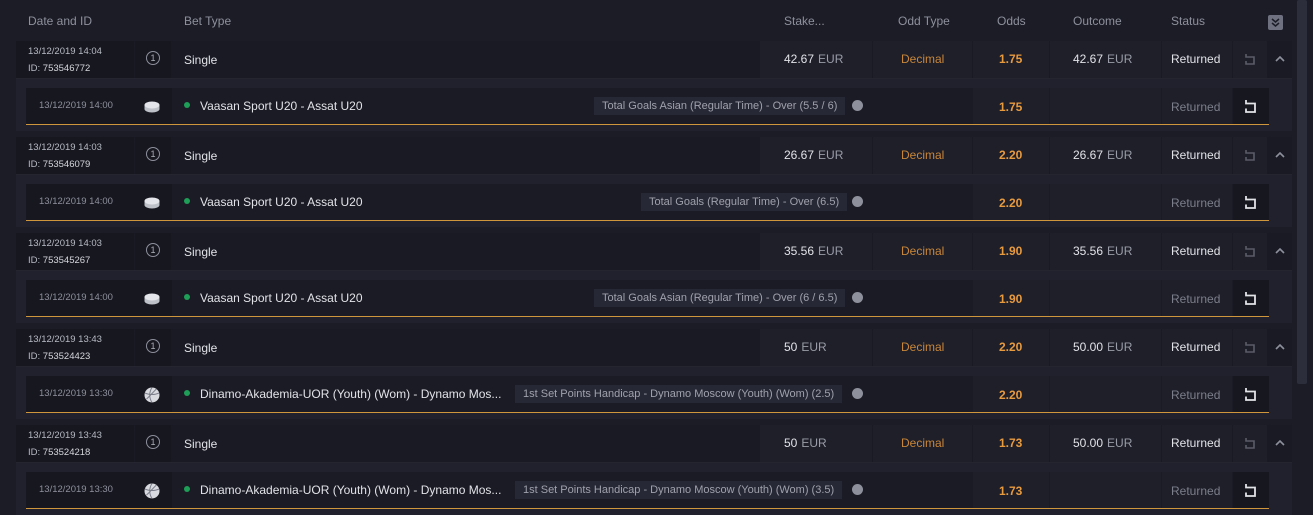 This screenshot has height=515, width=1313. Describe the element at coordinates (791, 443) in the screenshot. I see `stake-value: 50` at that location.